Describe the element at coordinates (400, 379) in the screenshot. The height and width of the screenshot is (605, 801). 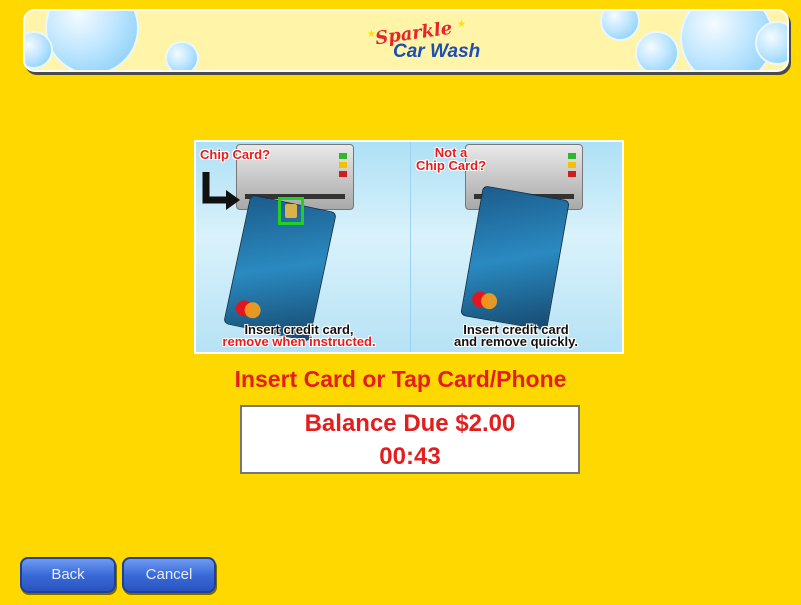
I see `payment-prompt: Insert Card or Tap Card/Phone` at that location.